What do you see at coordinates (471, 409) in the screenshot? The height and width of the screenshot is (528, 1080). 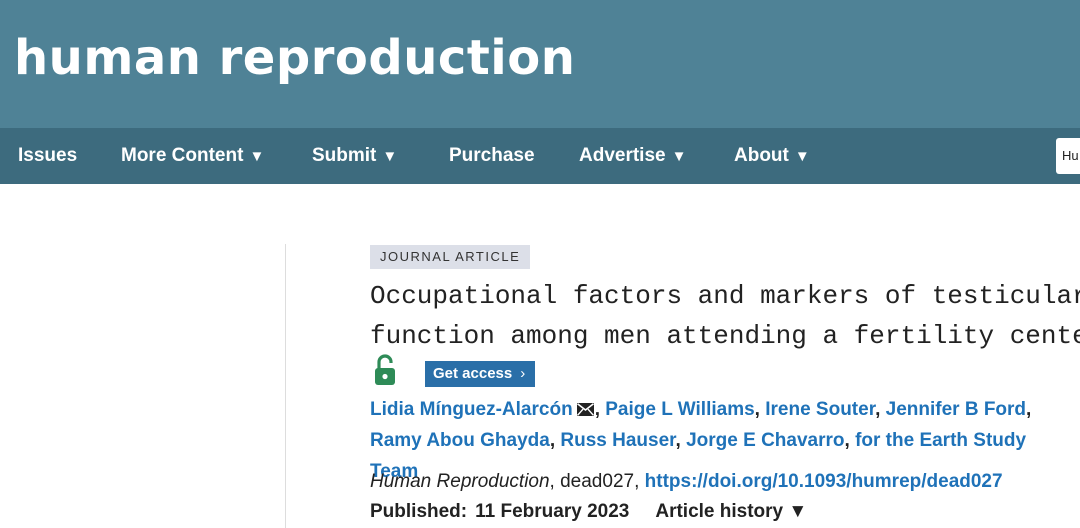 I see `author-link: Lidia Mínguez-Alarcón` at bounding box center [471, 409].